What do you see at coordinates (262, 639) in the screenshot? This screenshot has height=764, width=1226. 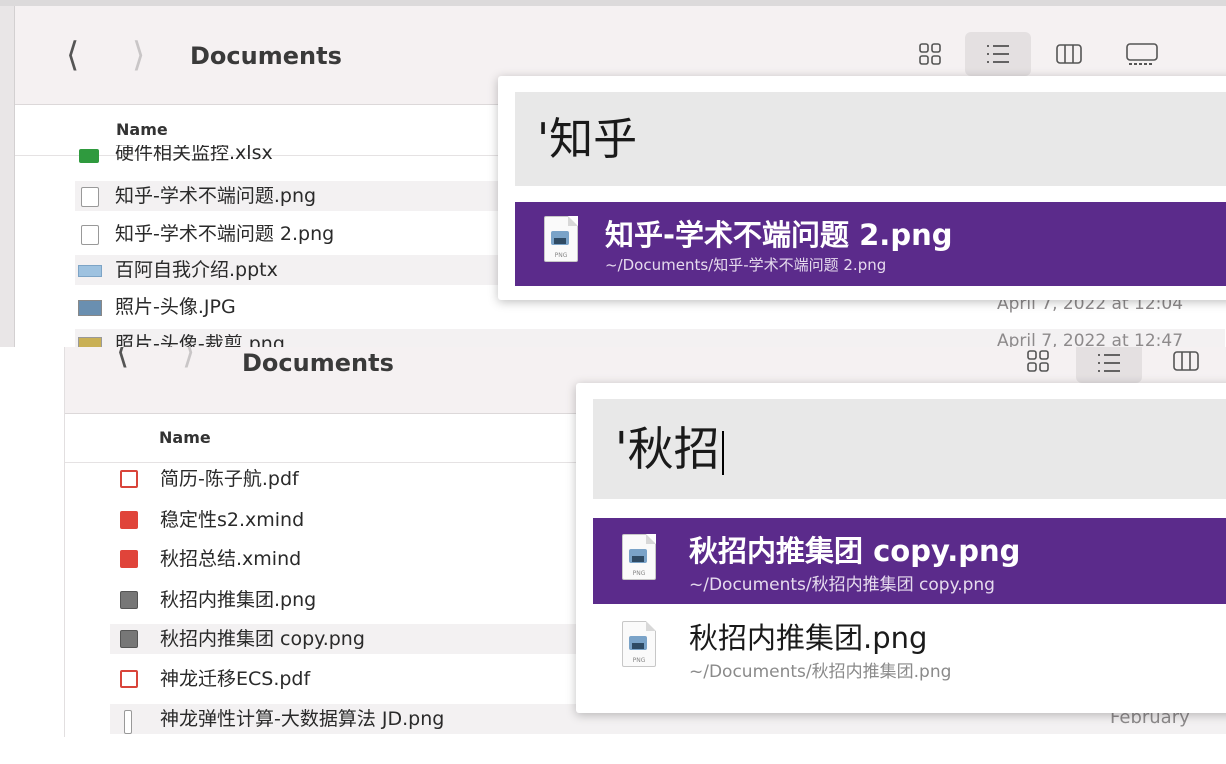 I see `file-name: 秋招内推集团 copy.png` at bounding box center [262, 639].